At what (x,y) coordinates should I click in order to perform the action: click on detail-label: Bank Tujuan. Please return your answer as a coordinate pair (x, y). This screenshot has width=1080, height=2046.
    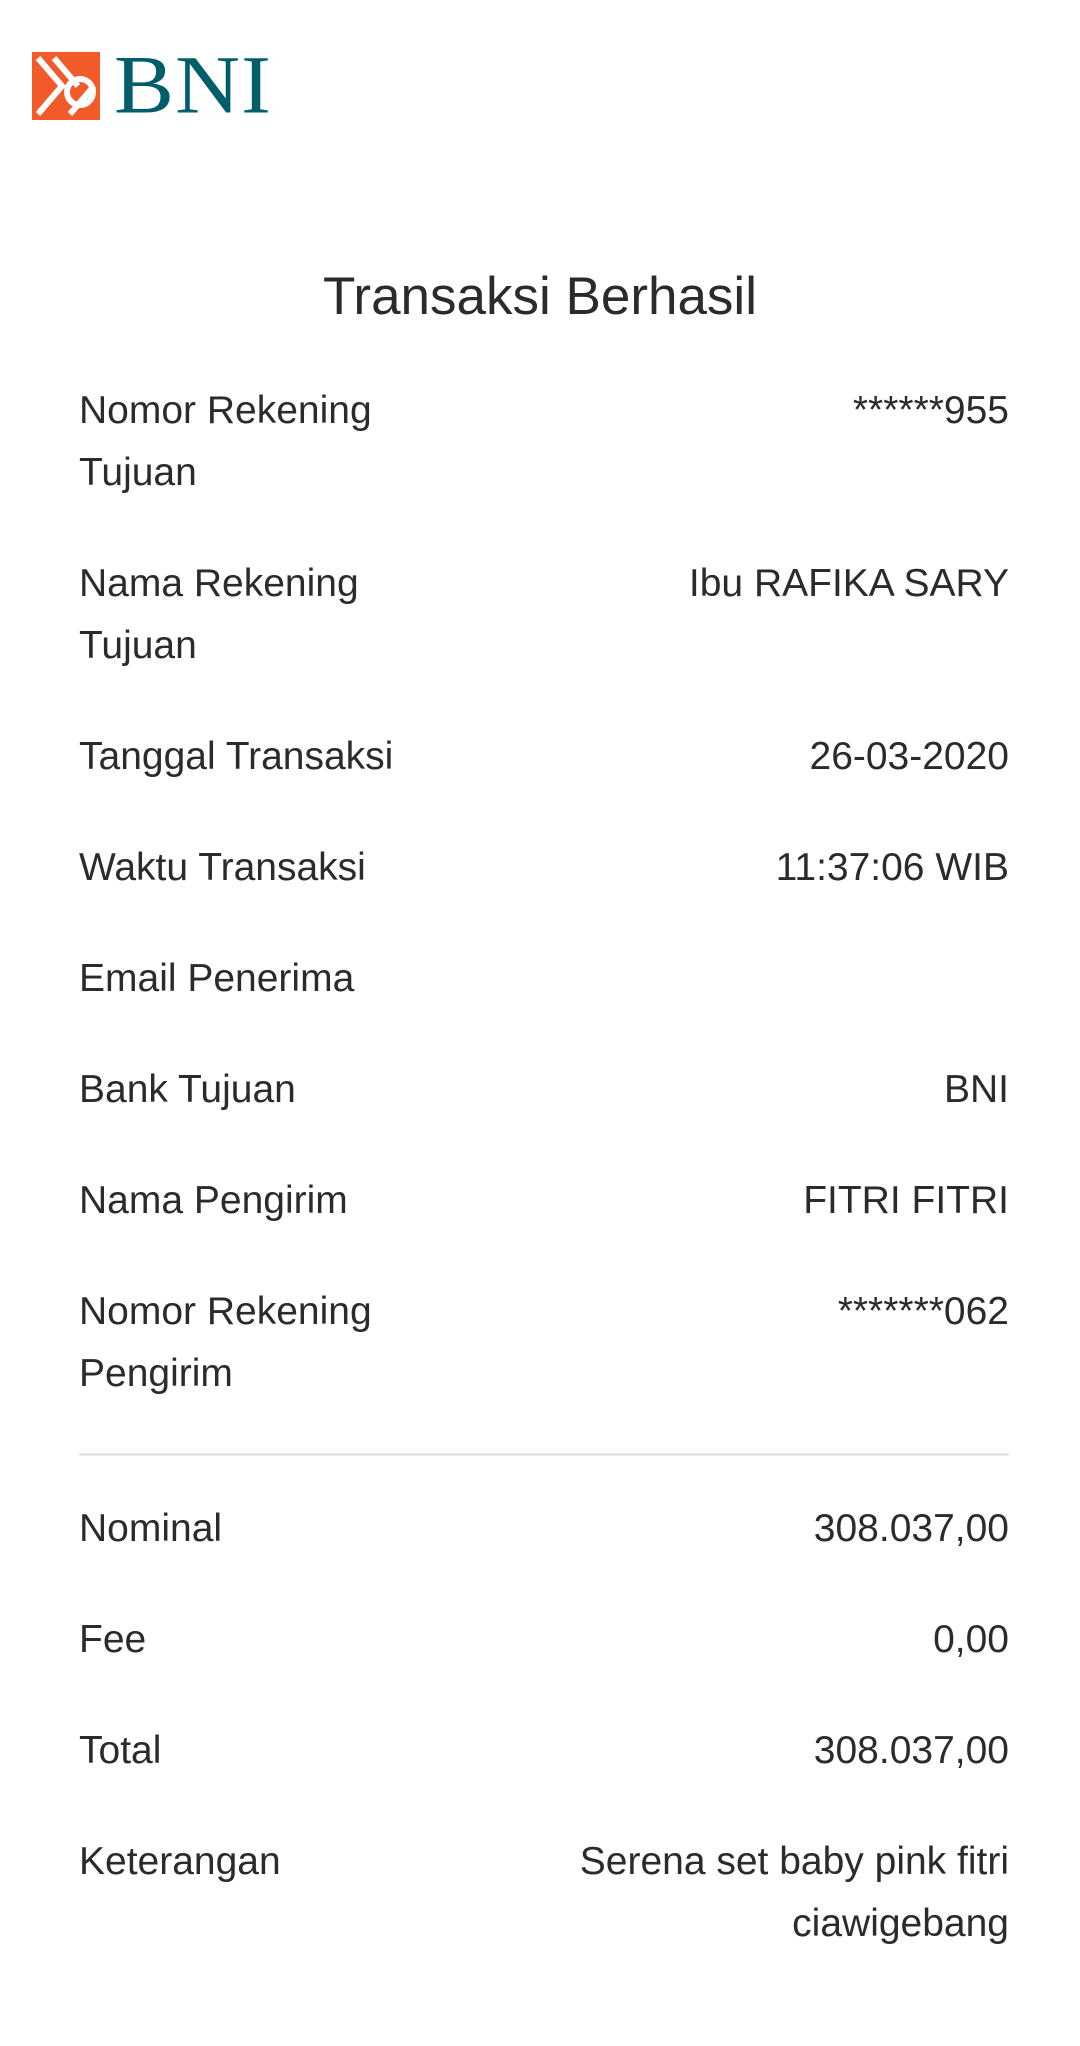
    Looking at the image, I should click on (187, 1089).